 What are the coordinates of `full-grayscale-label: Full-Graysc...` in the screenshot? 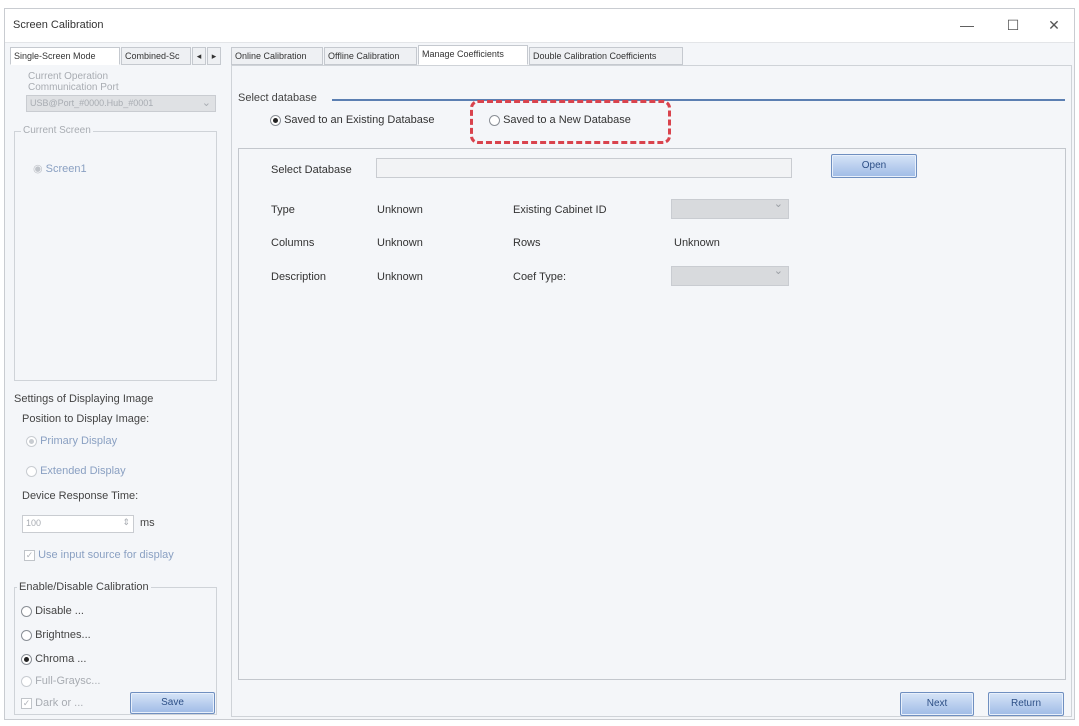 It's located at (68, 681).